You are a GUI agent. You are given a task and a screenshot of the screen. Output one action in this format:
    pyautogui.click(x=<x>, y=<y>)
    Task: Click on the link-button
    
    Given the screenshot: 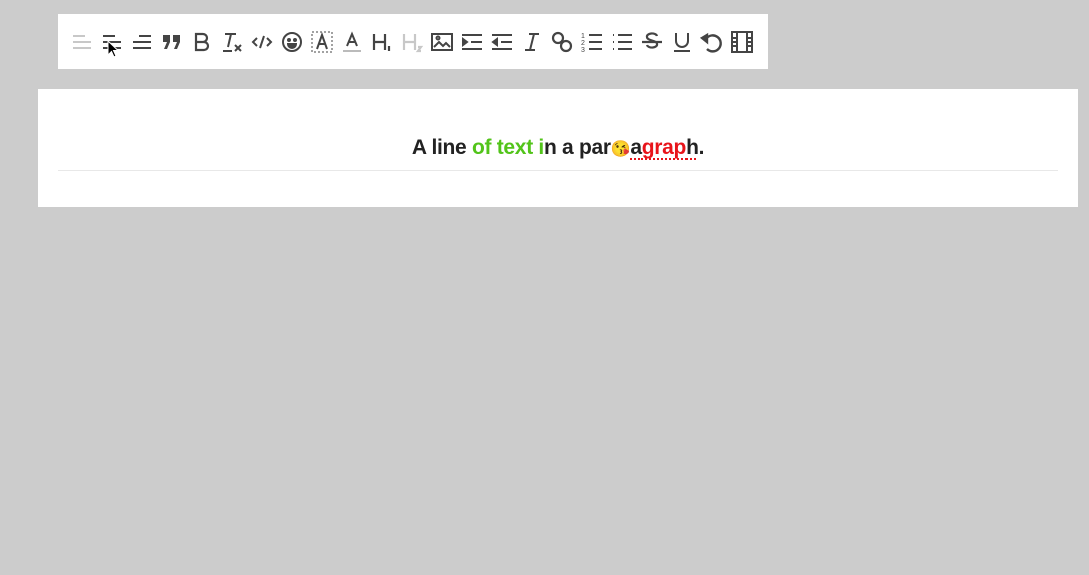 What is the action you would take?
    pyautogui.click(x=562, y=42)
    